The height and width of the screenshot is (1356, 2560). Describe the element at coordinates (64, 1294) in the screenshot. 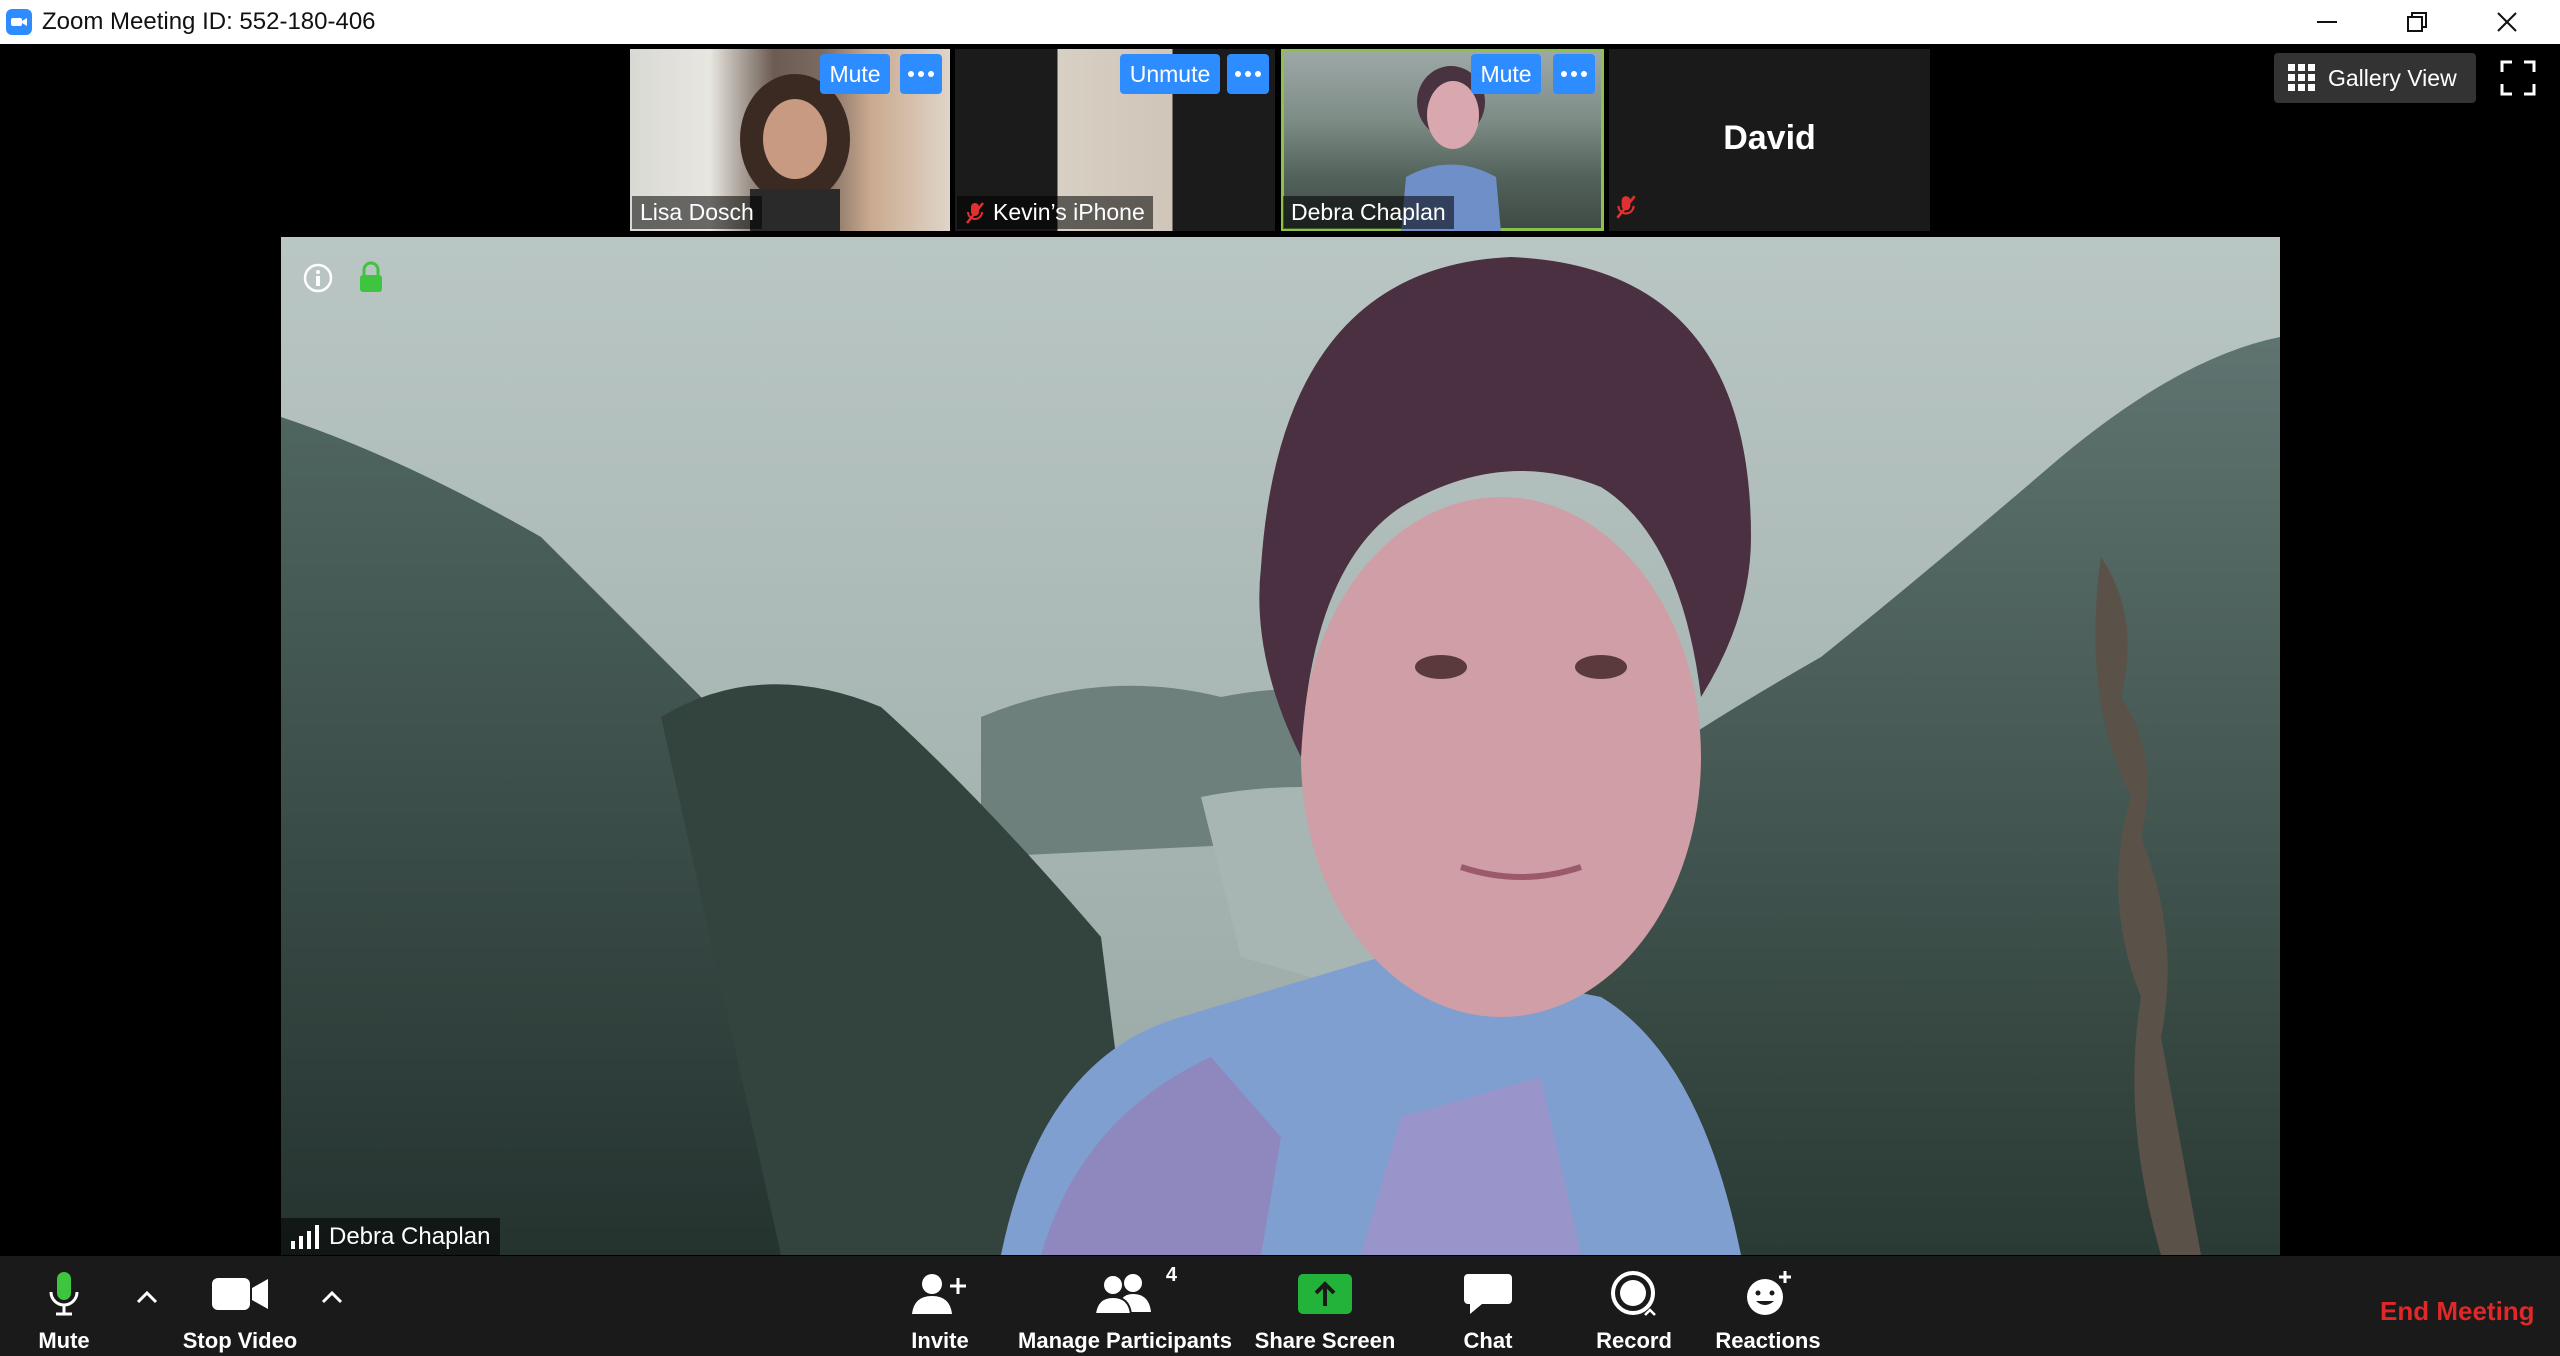

I see `microphone-icon` at that location.